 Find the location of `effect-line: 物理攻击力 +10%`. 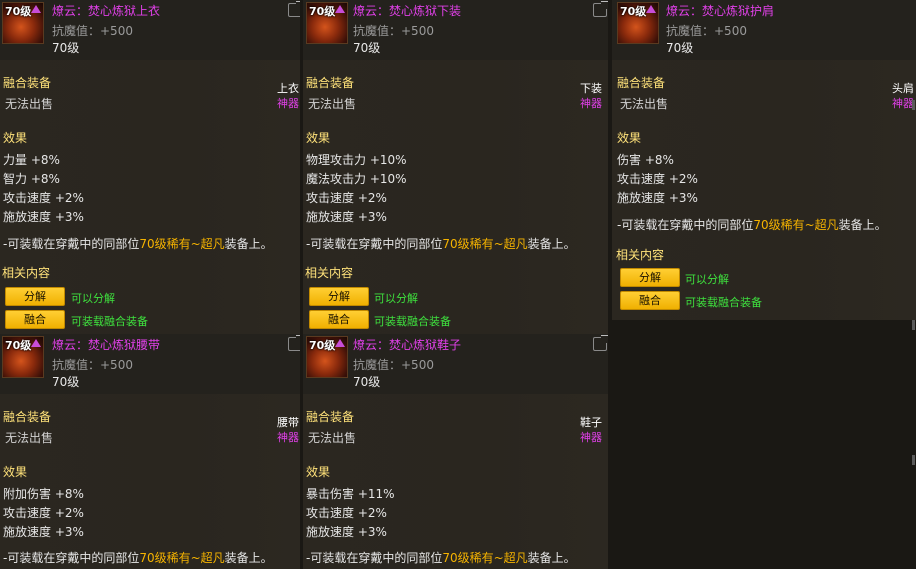

effect-line: 物理攻击力 +10% is located at coordinates (356, 160).